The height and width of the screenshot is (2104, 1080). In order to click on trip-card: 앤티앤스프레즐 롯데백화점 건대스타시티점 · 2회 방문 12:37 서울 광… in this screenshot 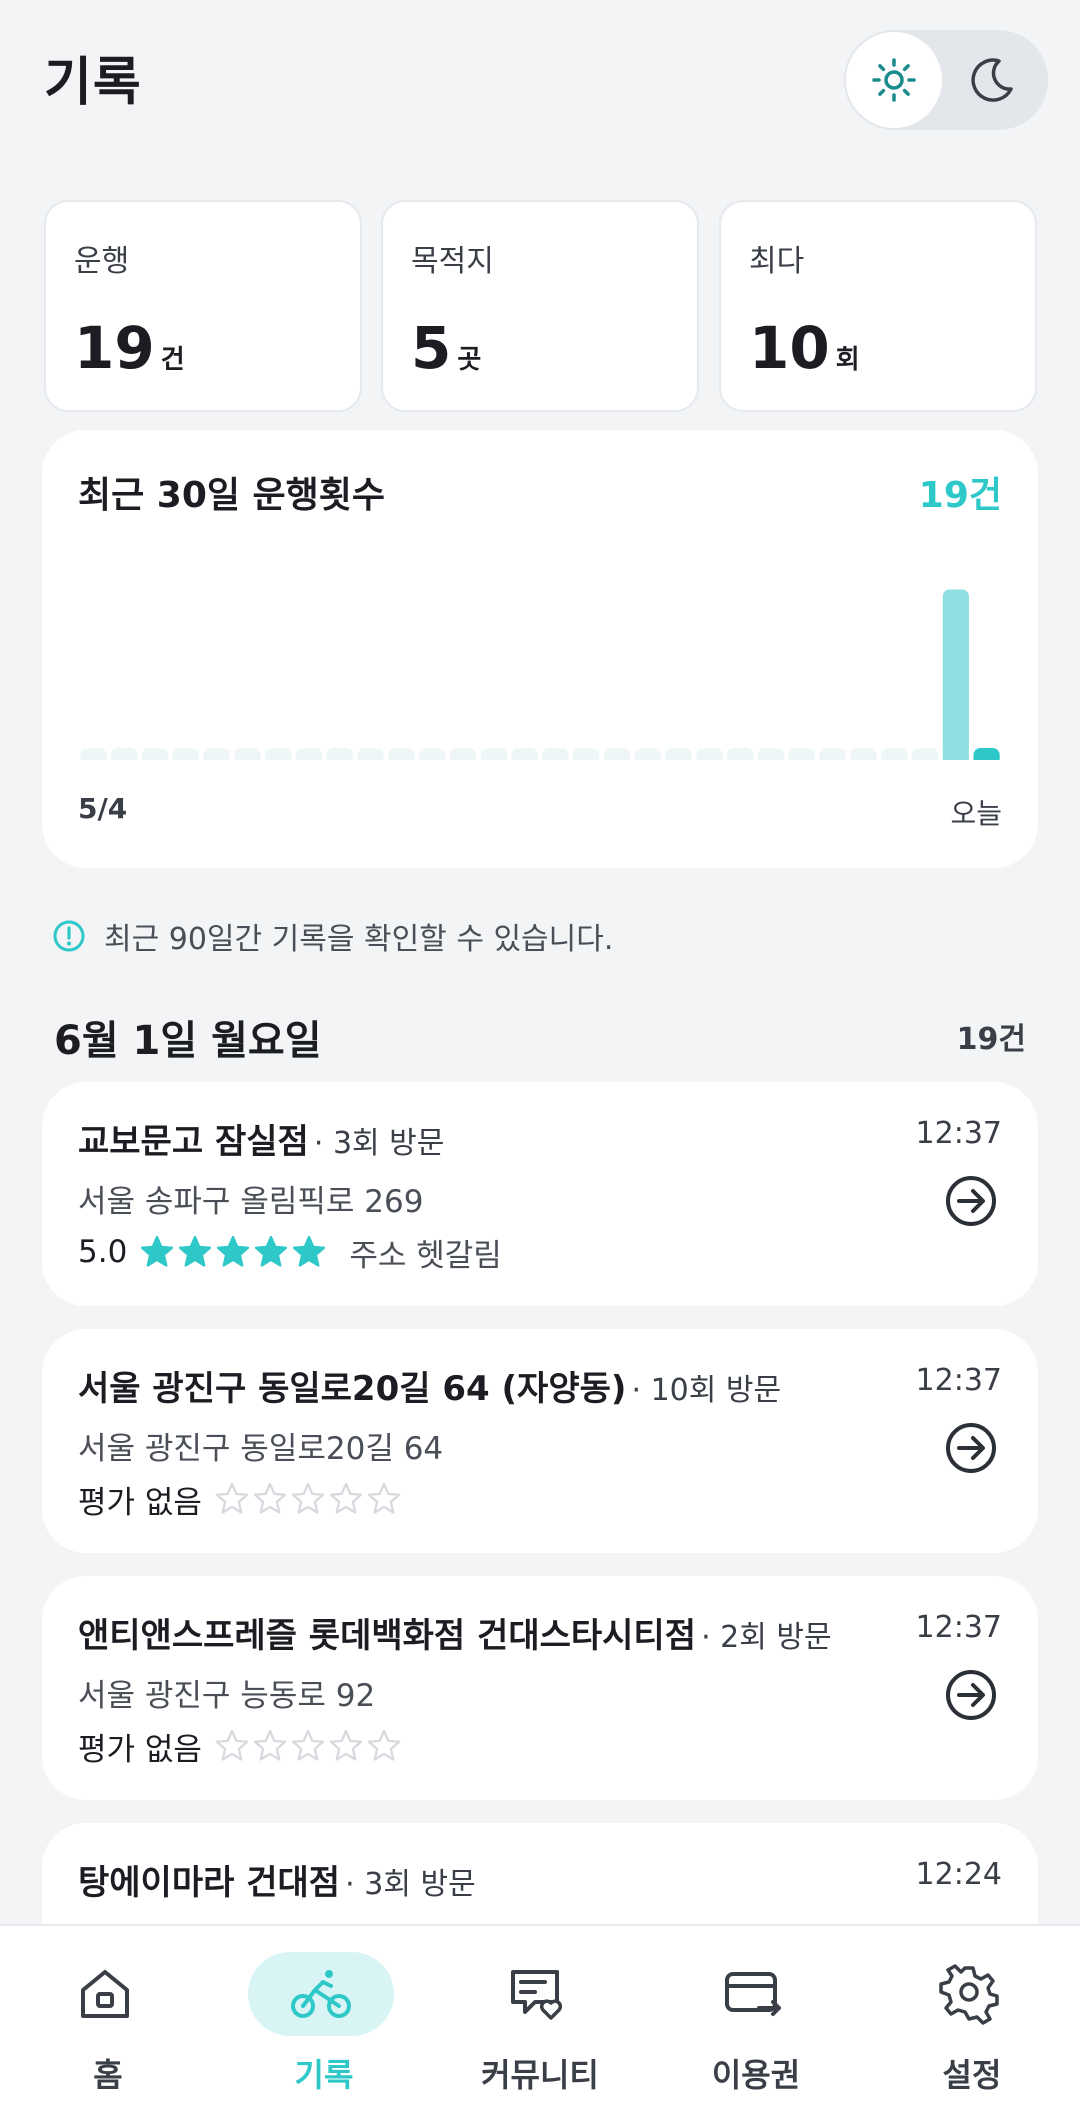, I will do `click(540, 1688)`.